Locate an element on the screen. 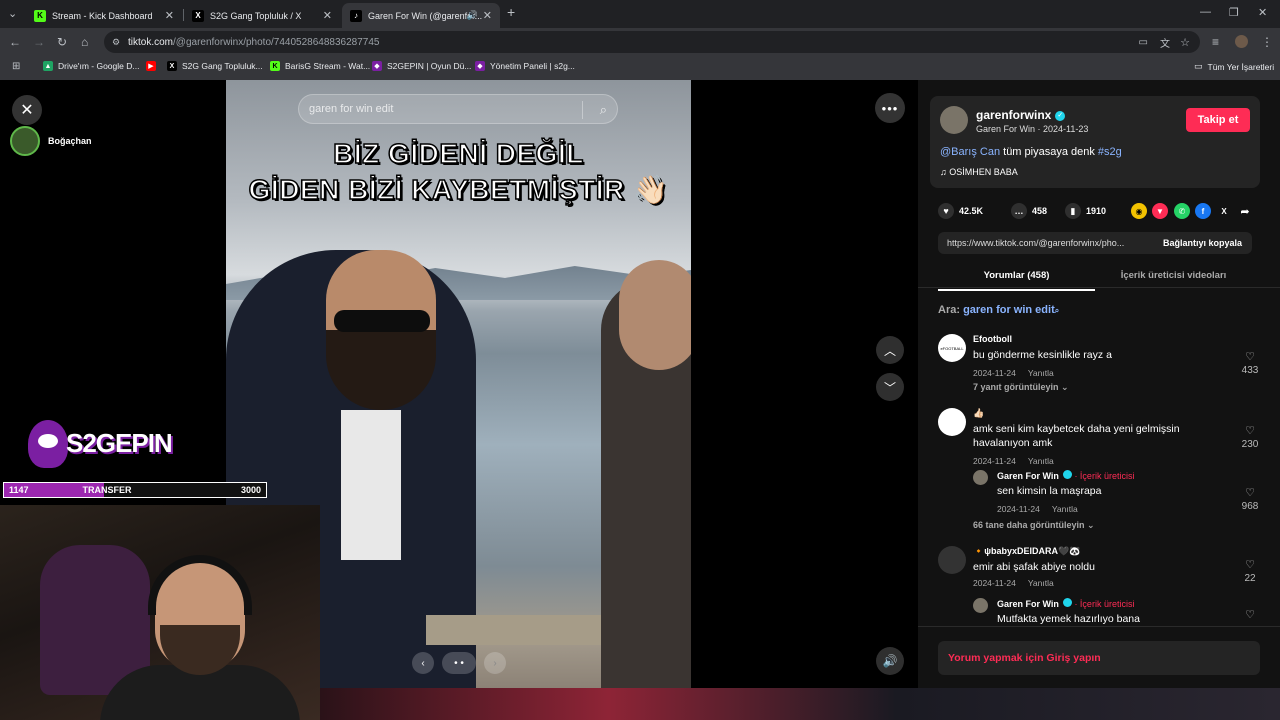  restore-icon: ❐ is located at coordinates (1234, 12).